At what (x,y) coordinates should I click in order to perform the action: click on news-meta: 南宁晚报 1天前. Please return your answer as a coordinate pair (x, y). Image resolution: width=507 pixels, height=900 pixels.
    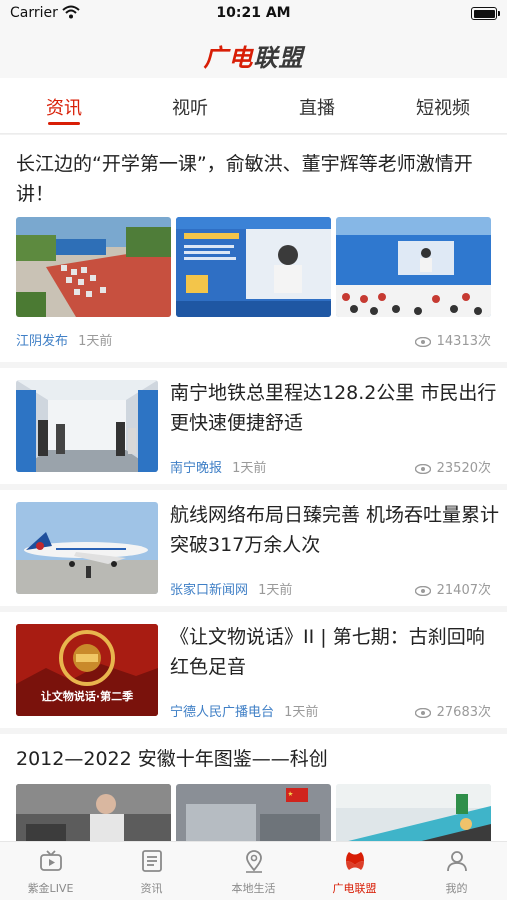
    Looking at the image, I should click on (218, 466).